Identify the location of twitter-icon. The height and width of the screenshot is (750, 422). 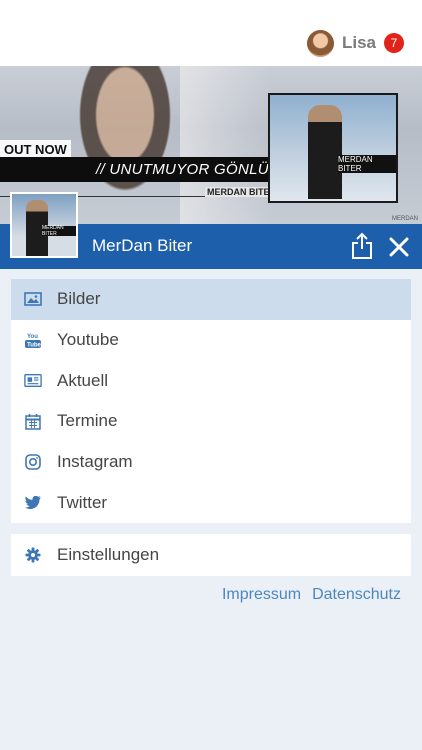
(33, 503).